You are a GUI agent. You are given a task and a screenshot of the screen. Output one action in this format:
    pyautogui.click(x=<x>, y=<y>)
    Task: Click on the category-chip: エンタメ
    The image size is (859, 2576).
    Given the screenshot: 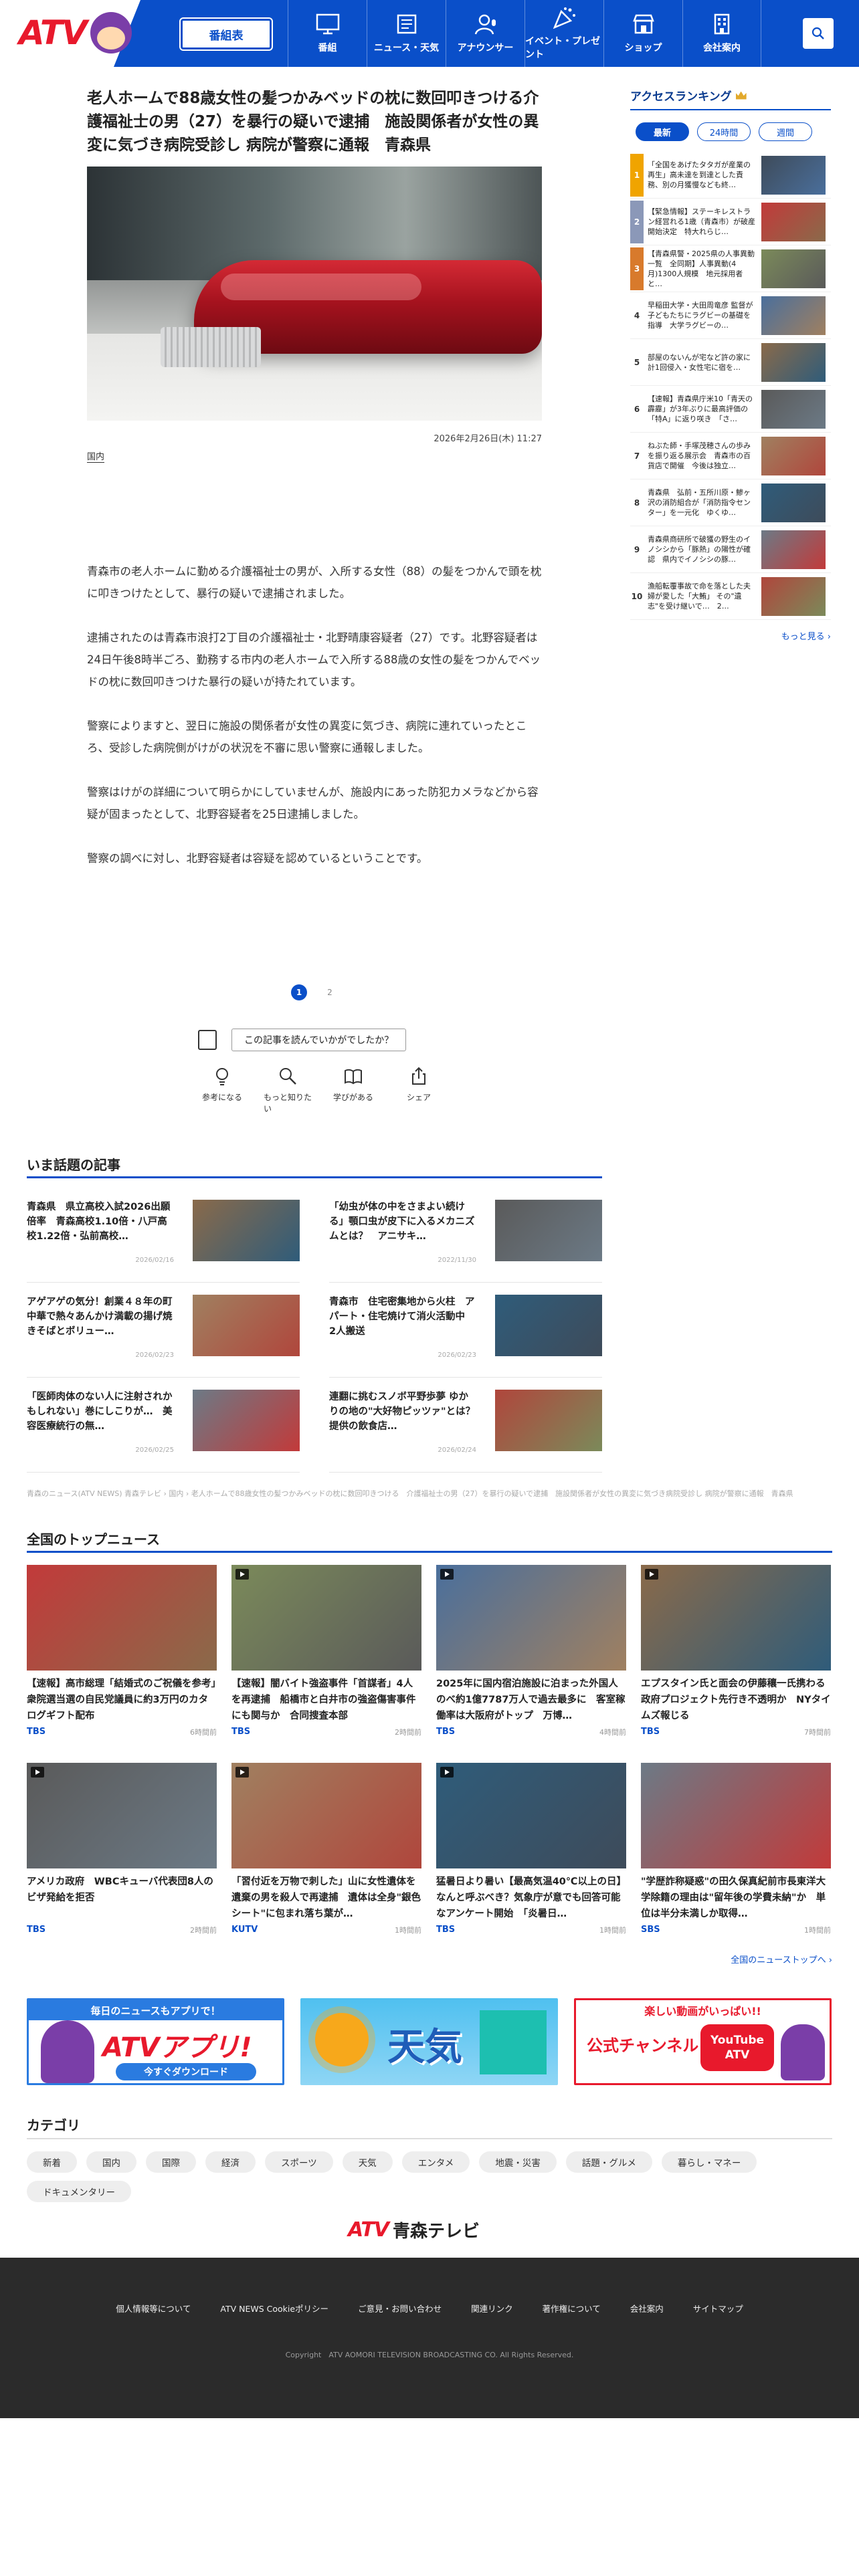 What is the action you would take?
    pyautogui.click(x=435, y=2162)
    